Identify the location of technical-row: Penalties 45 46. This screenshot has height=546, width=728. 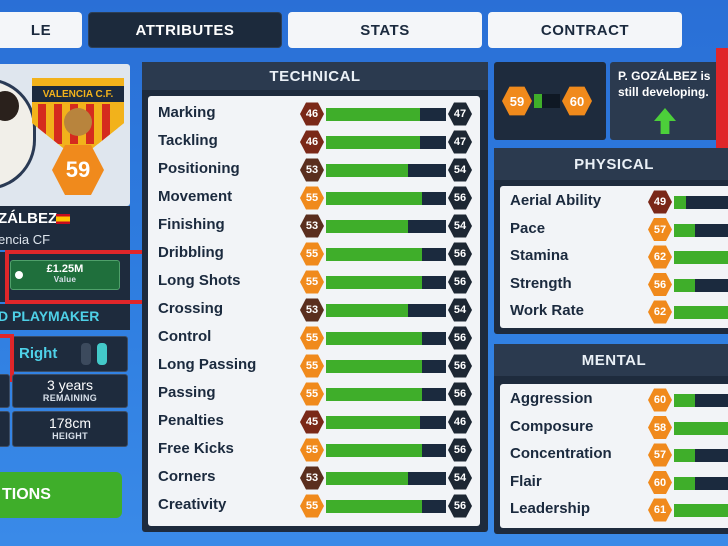
(314, 422).